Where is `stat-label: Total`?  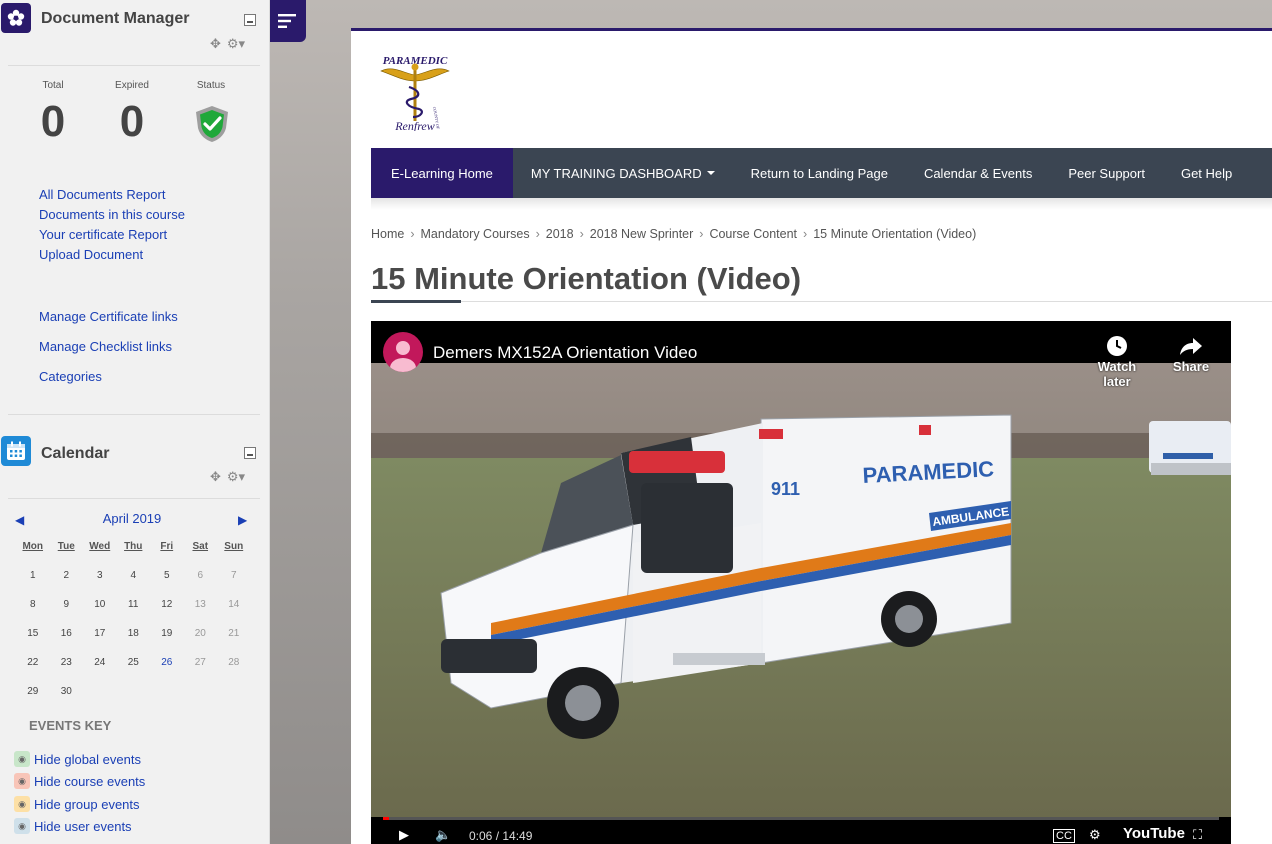
stat-label: Total is located at coordinates (53, 85).